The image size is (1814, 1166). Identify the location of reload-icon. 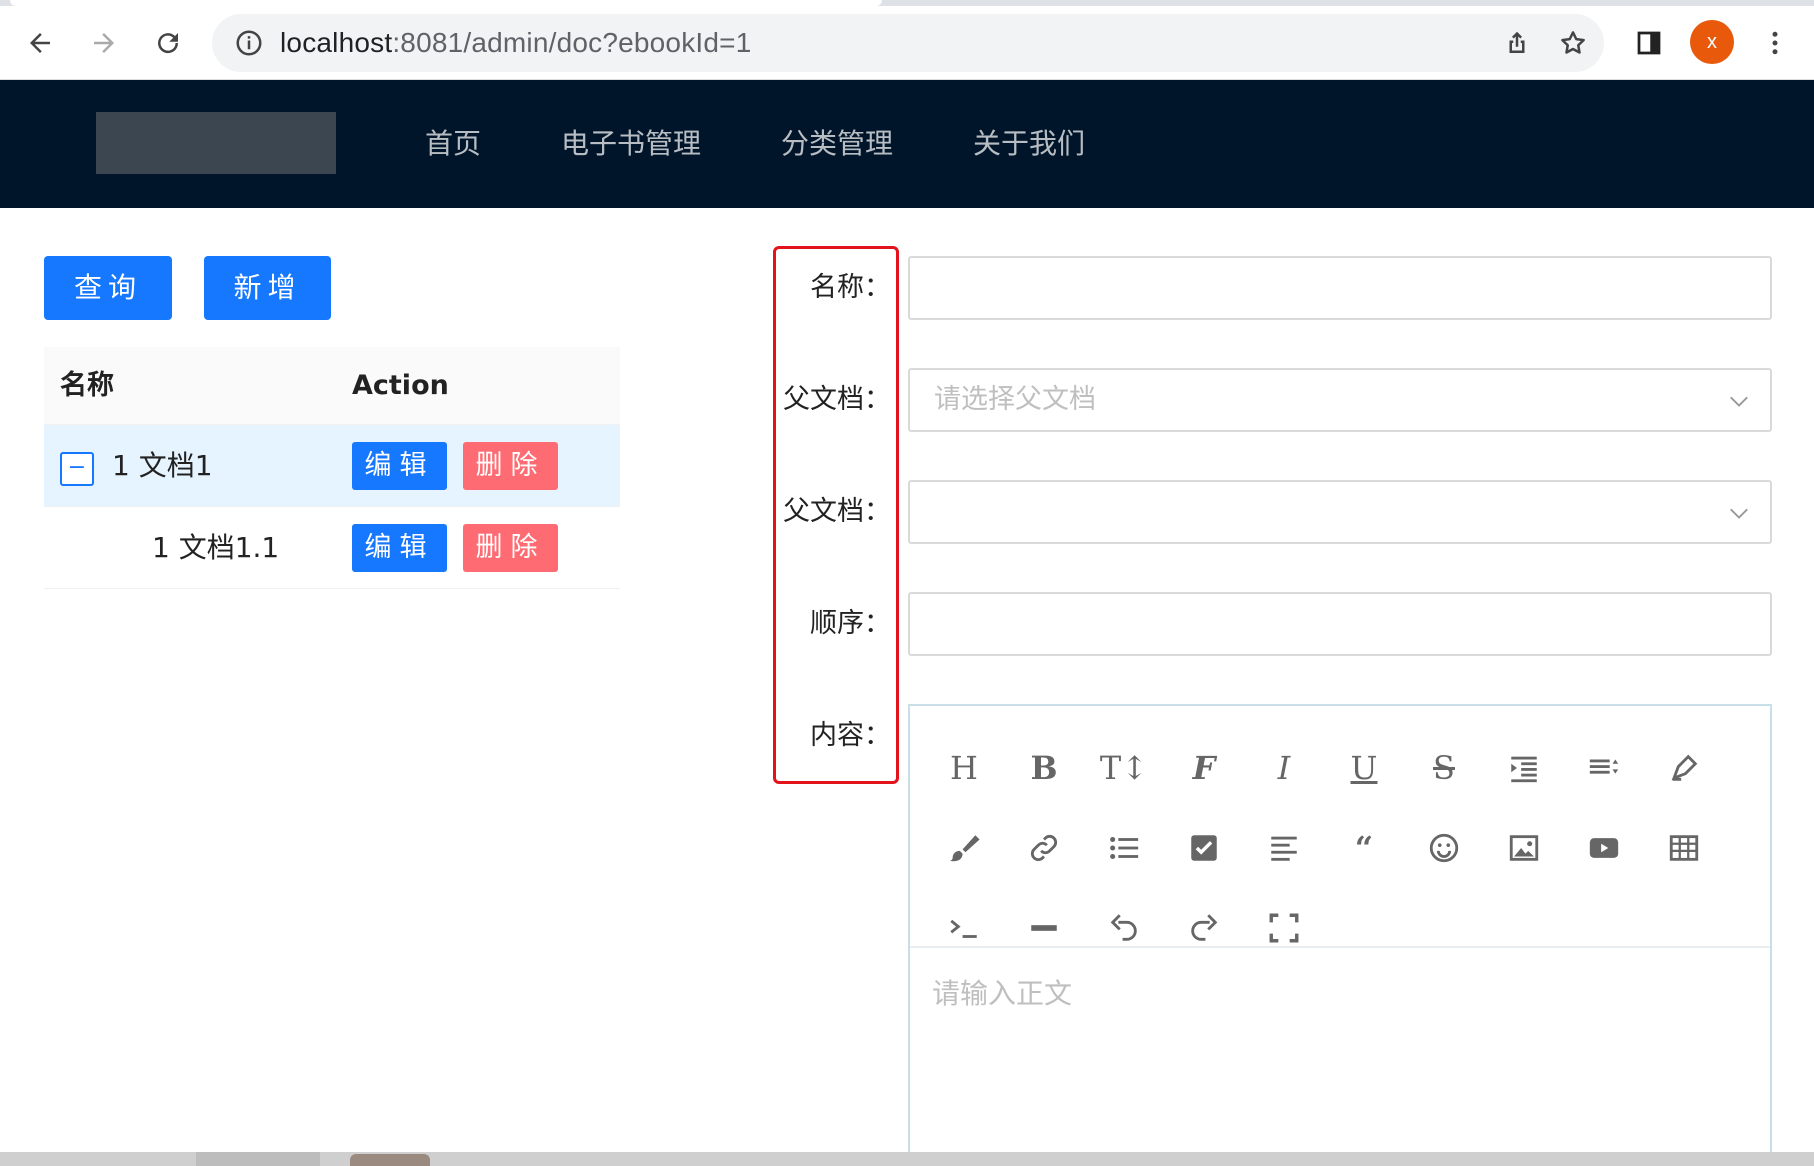
(168, 43).